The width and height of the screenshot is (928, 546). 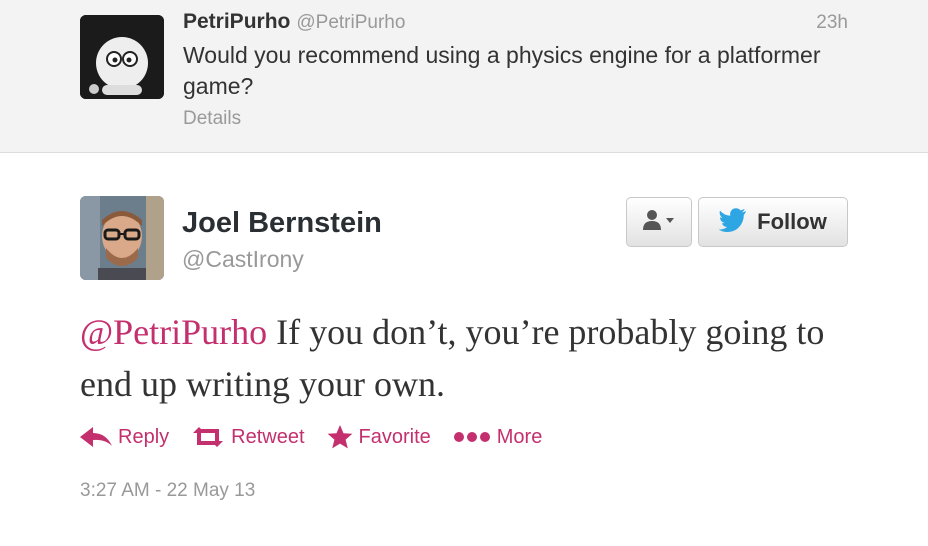 I want to click on retweet-label: Retweet, so click(x=268, y=436).